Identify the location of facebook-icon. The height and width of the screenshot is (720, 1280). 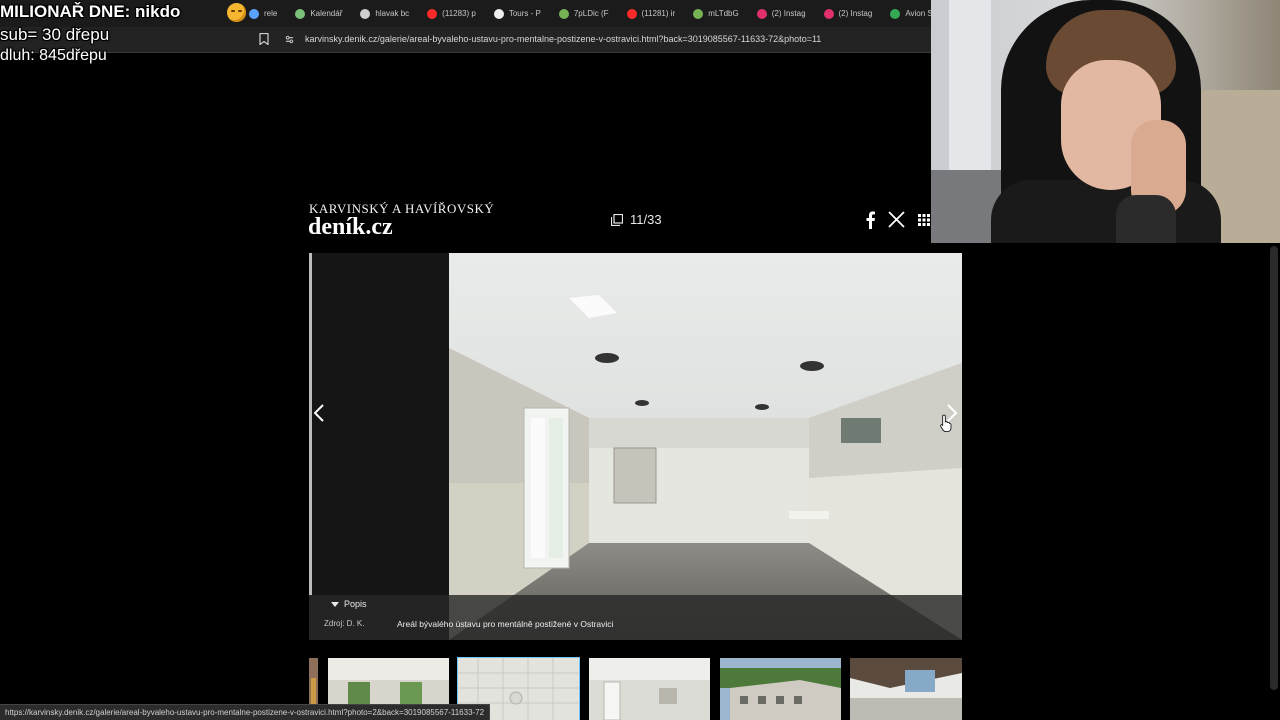
(870, 220).